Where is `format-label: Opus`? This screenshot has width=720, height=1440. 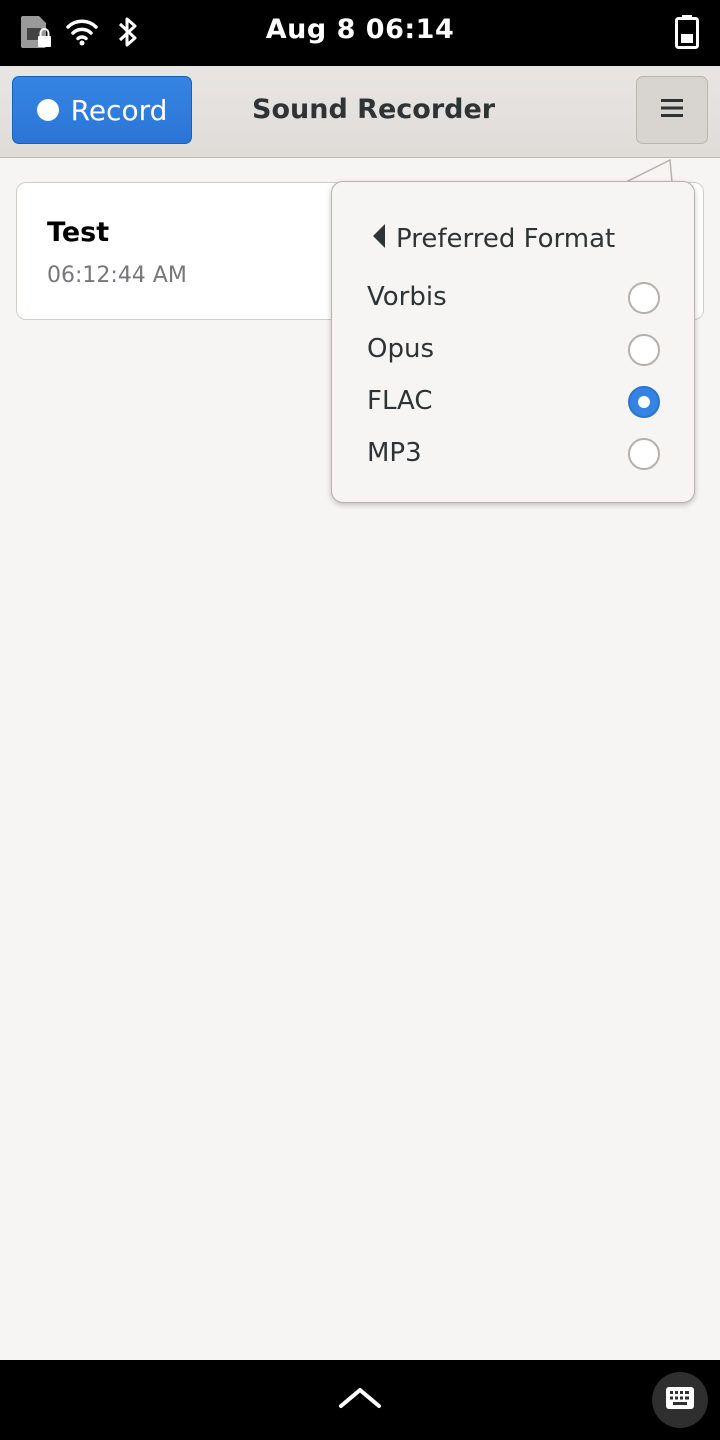 format-label: Opus is located at coordinates (400, 349).